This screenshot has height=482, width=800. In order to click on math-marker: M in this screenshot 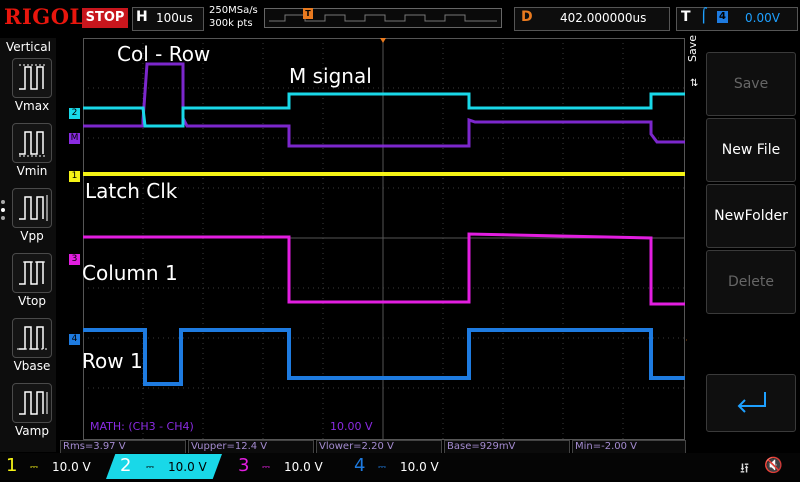, I will do `click(74, 138)`.